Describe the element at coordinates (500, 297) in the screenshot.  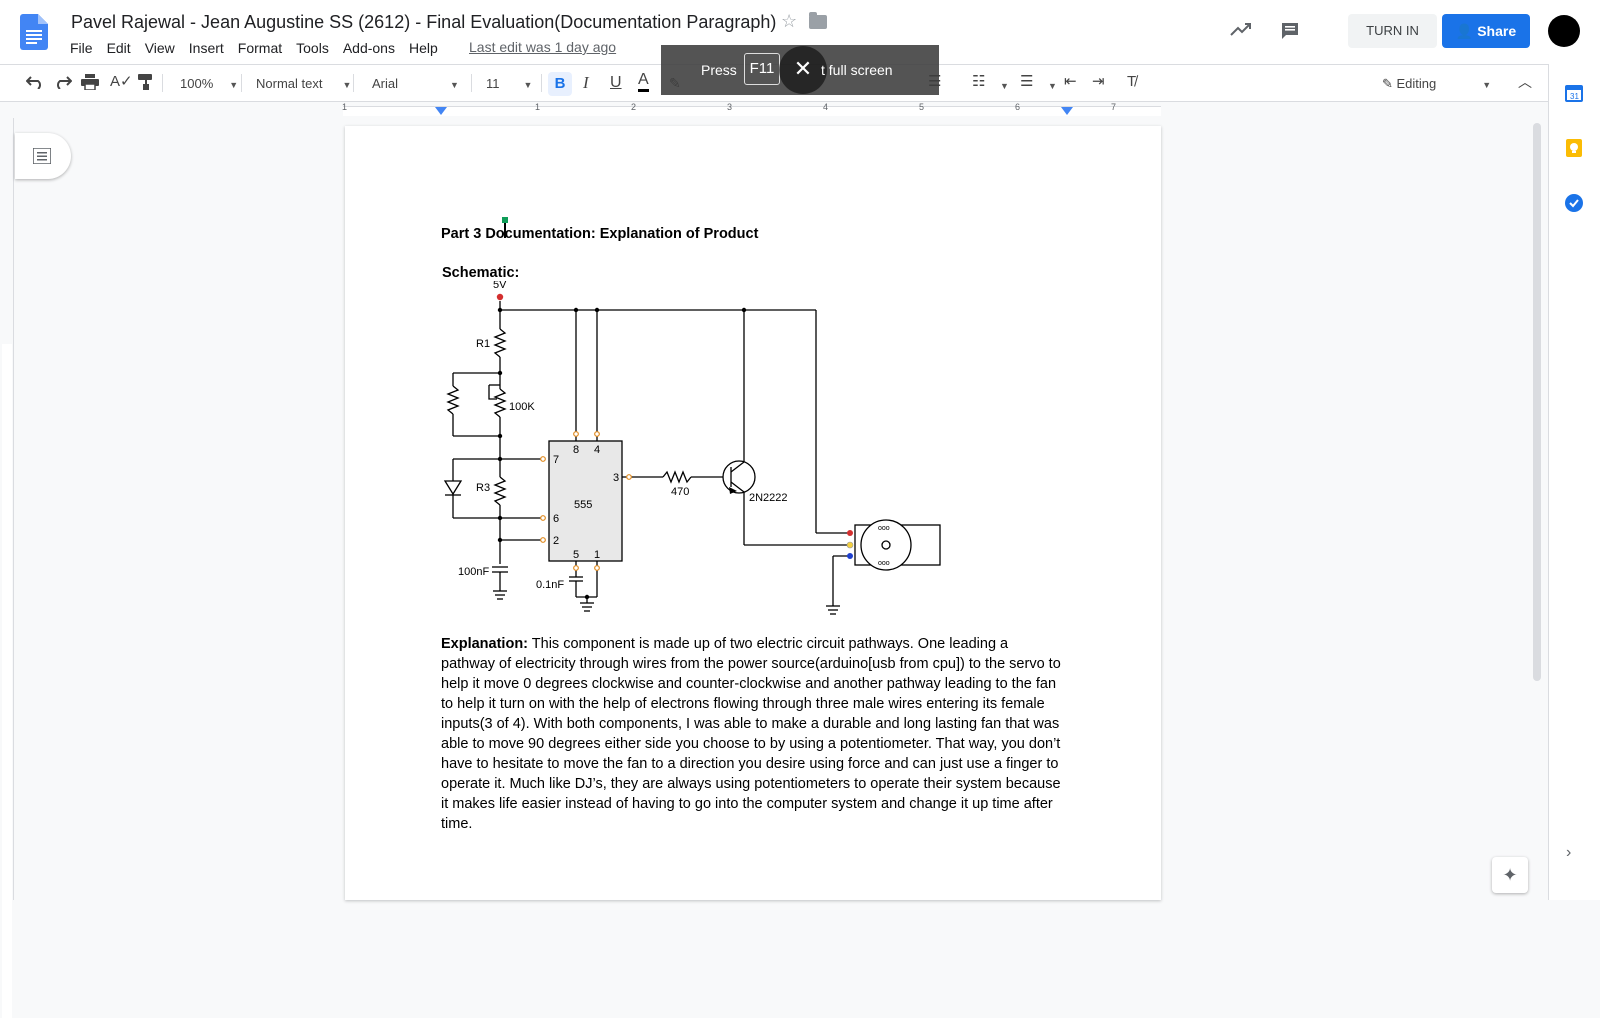
I see `power-node` at that location.